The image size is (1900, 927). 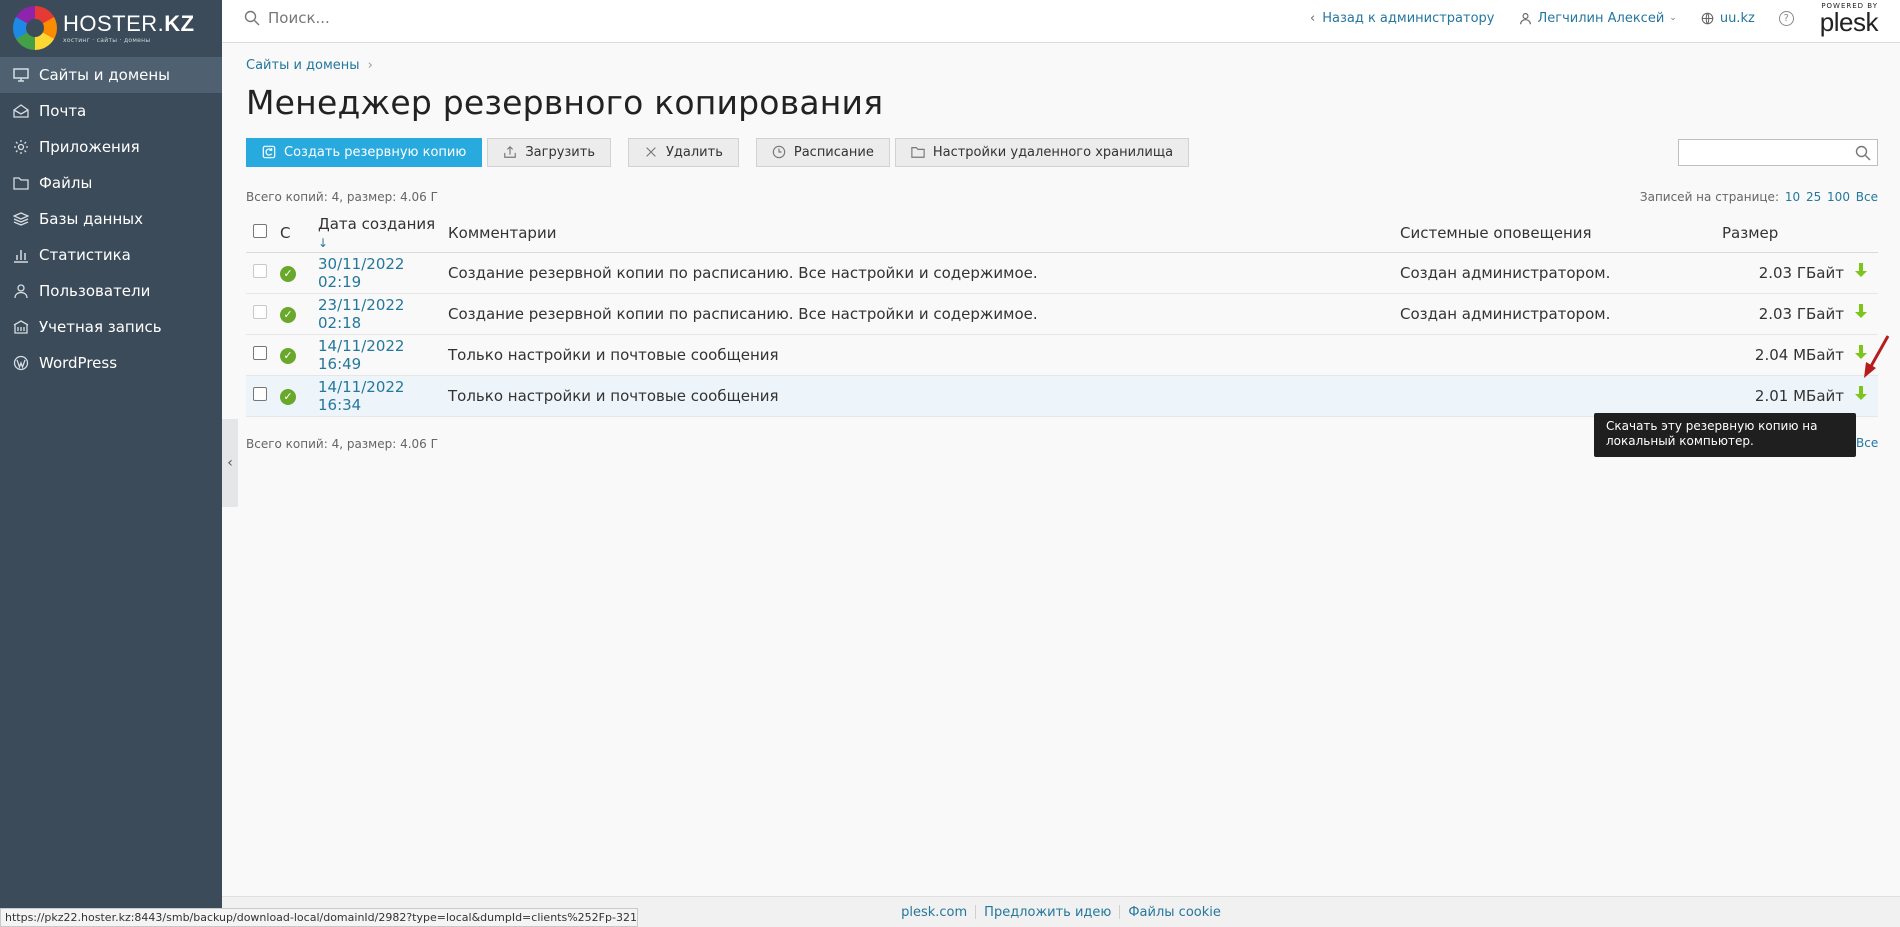 I want to click on plesk-logo: POWERED BY plesk, so click(x=1849, y=18).